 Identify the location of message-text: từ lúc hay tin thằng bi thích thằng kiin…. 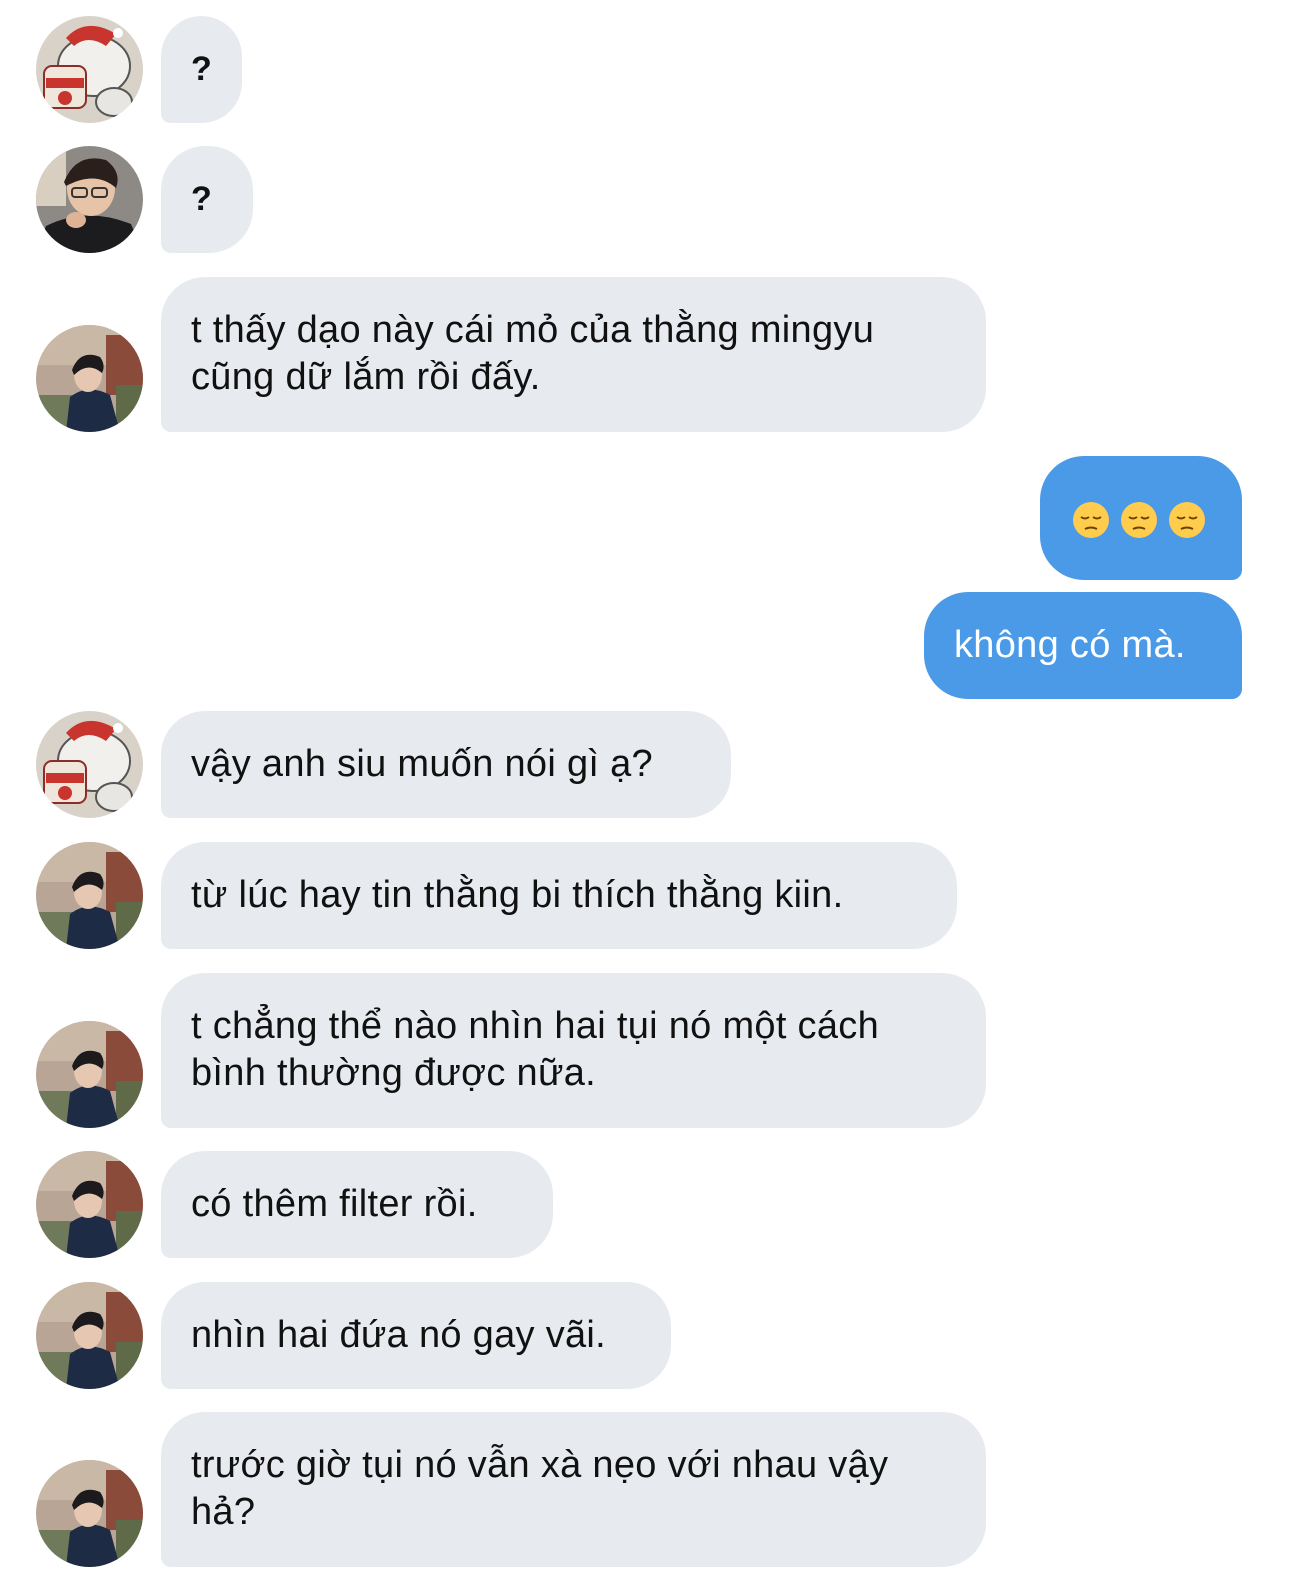
(517, 895).